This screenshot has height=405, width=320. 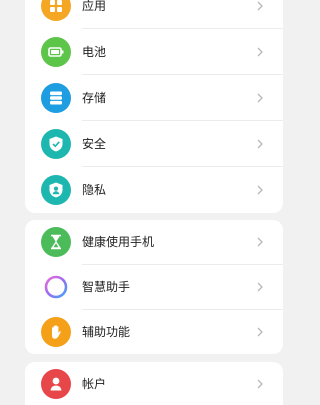 What do you see at coordinates (118, 242) in the screenshot?
I see `settings-item-label: 健康使用手机` at bounding box center [118, 242].